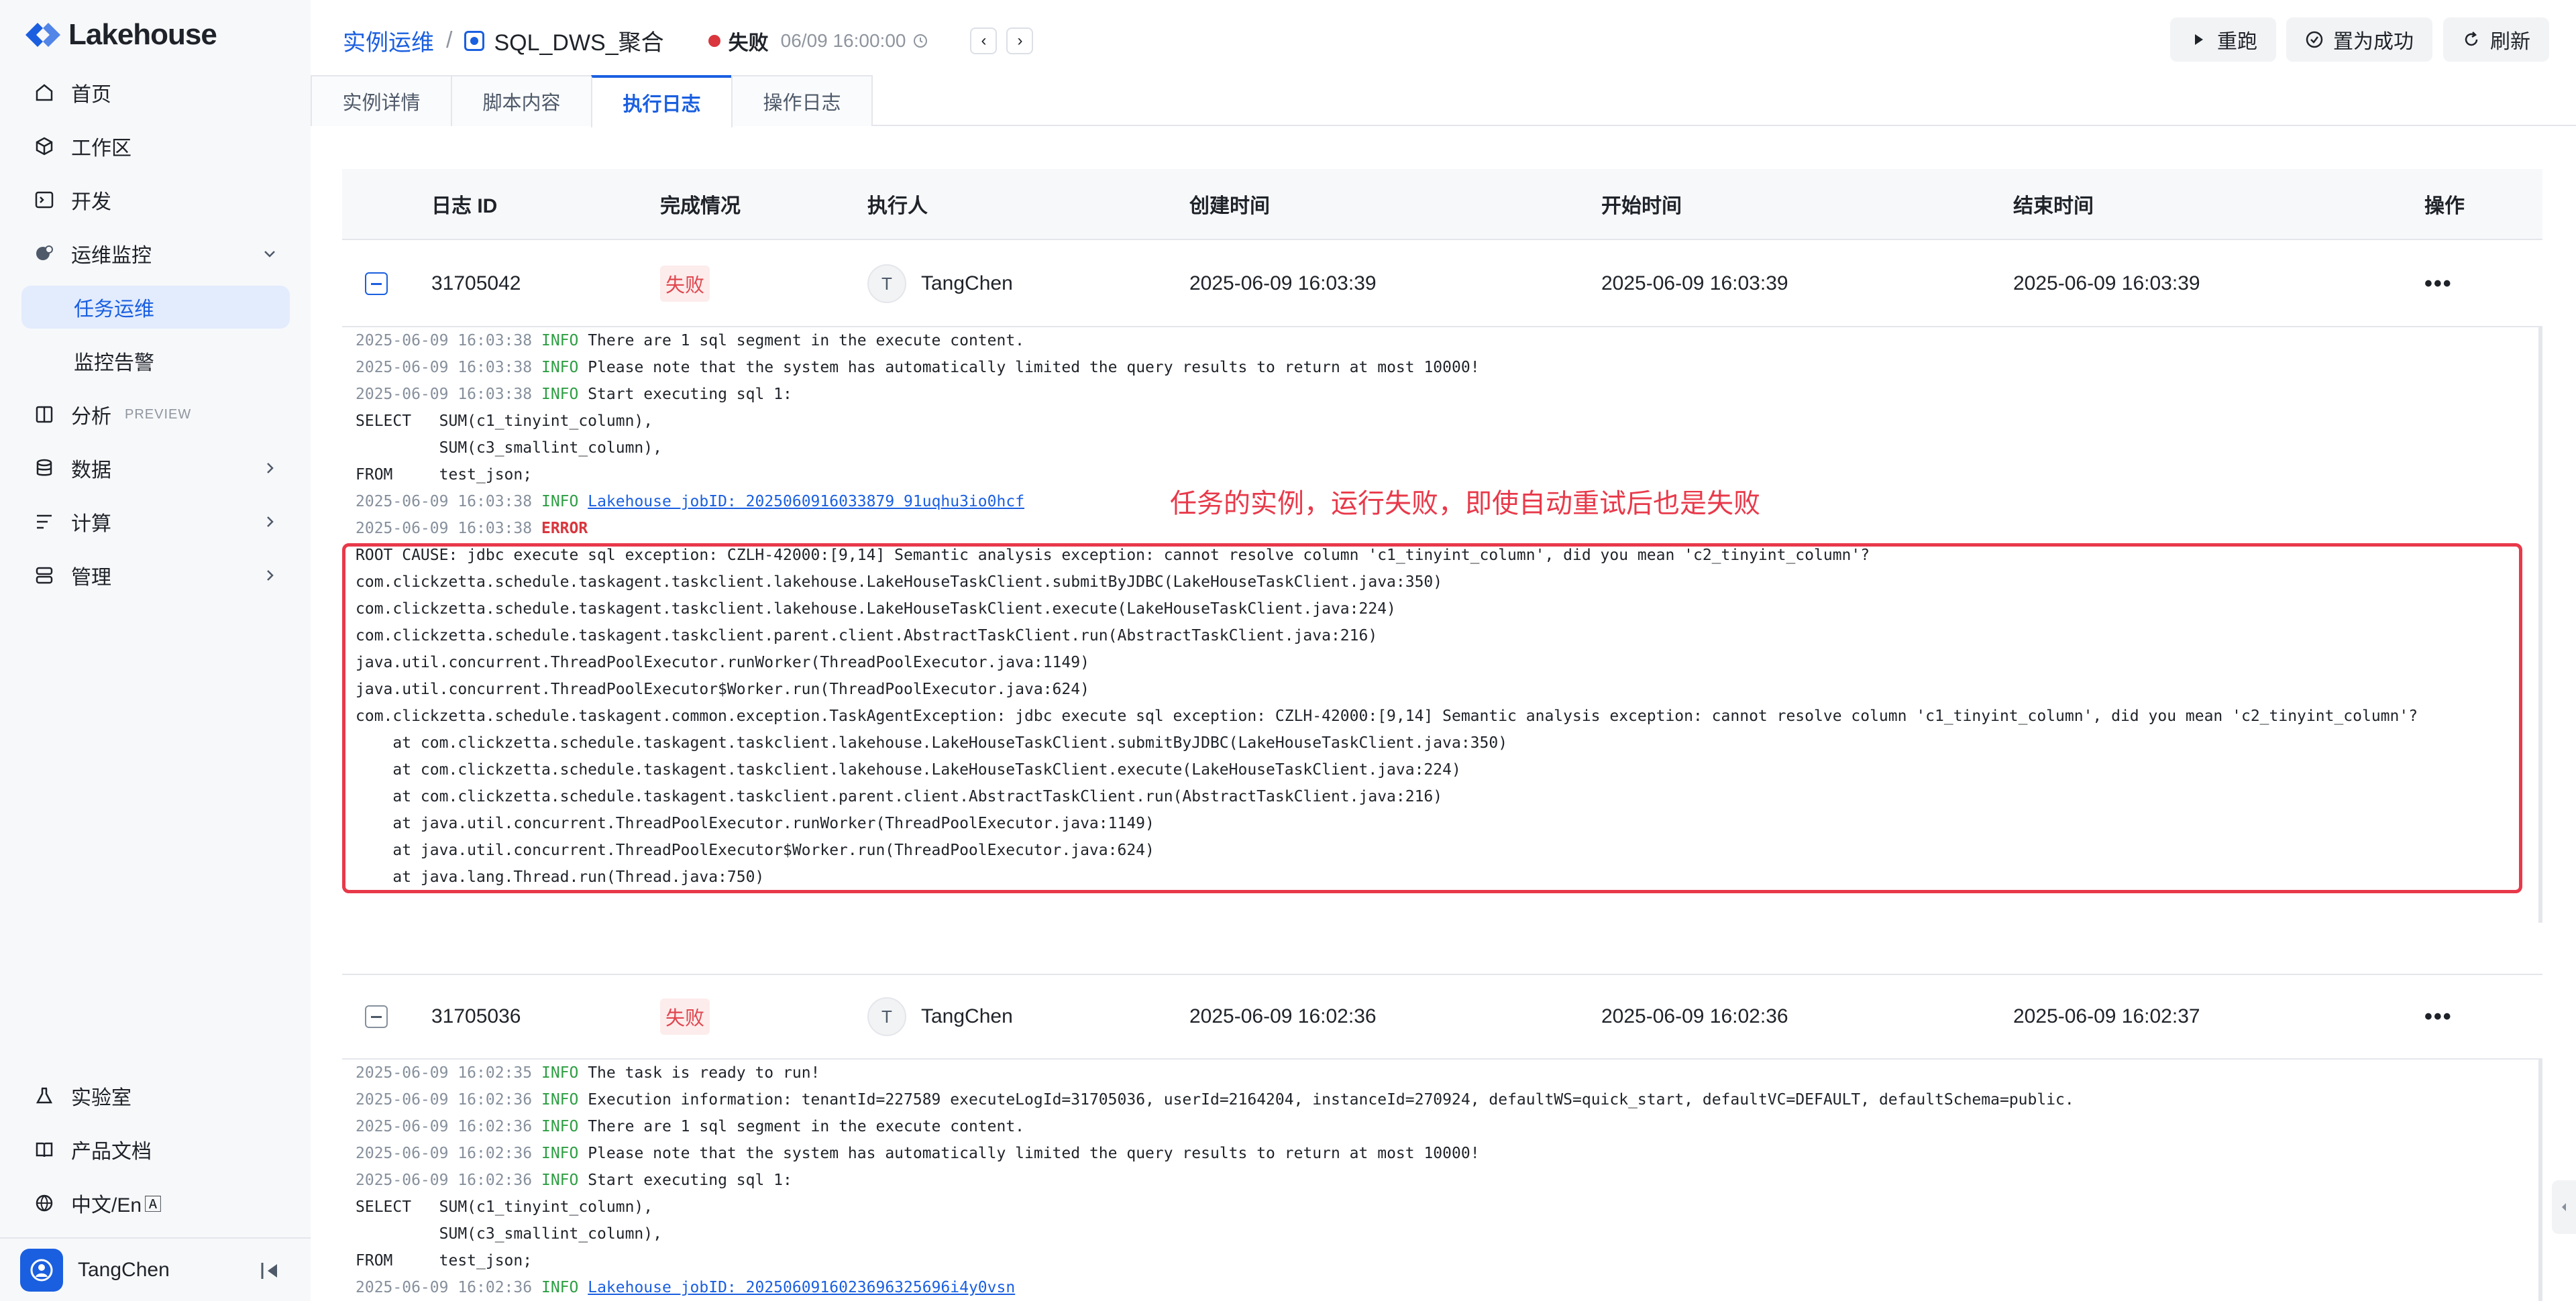 The width and height of the screenshot is (2576, 1301). Describe the element at coordinates (44, 92) in the screenshot. I see `home-icon` at that location.